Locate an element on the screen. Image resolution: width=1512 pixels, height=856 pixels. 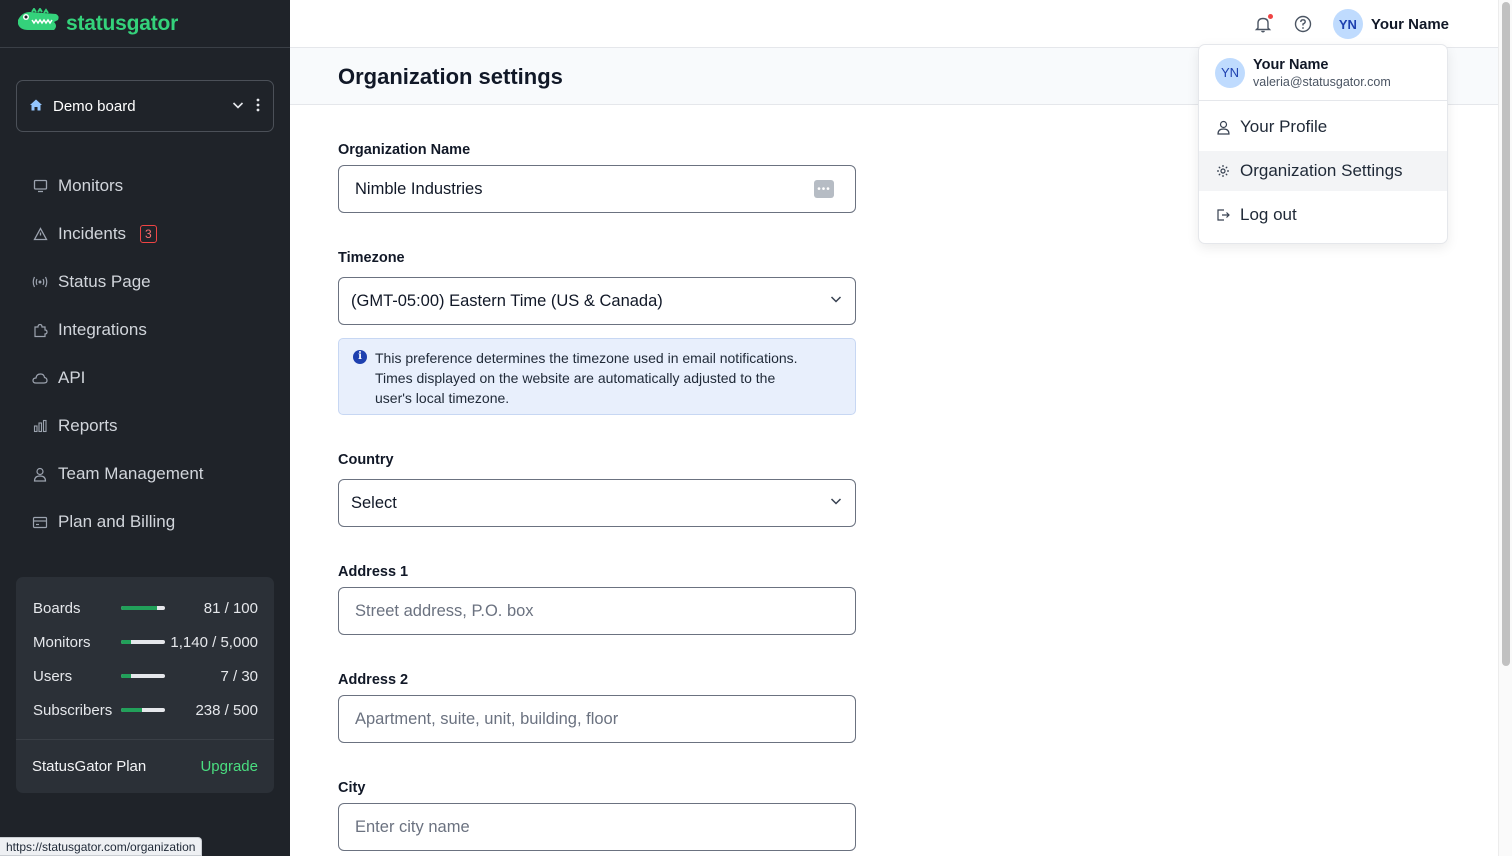
monitor-icon is located at coordinates (40, 186).